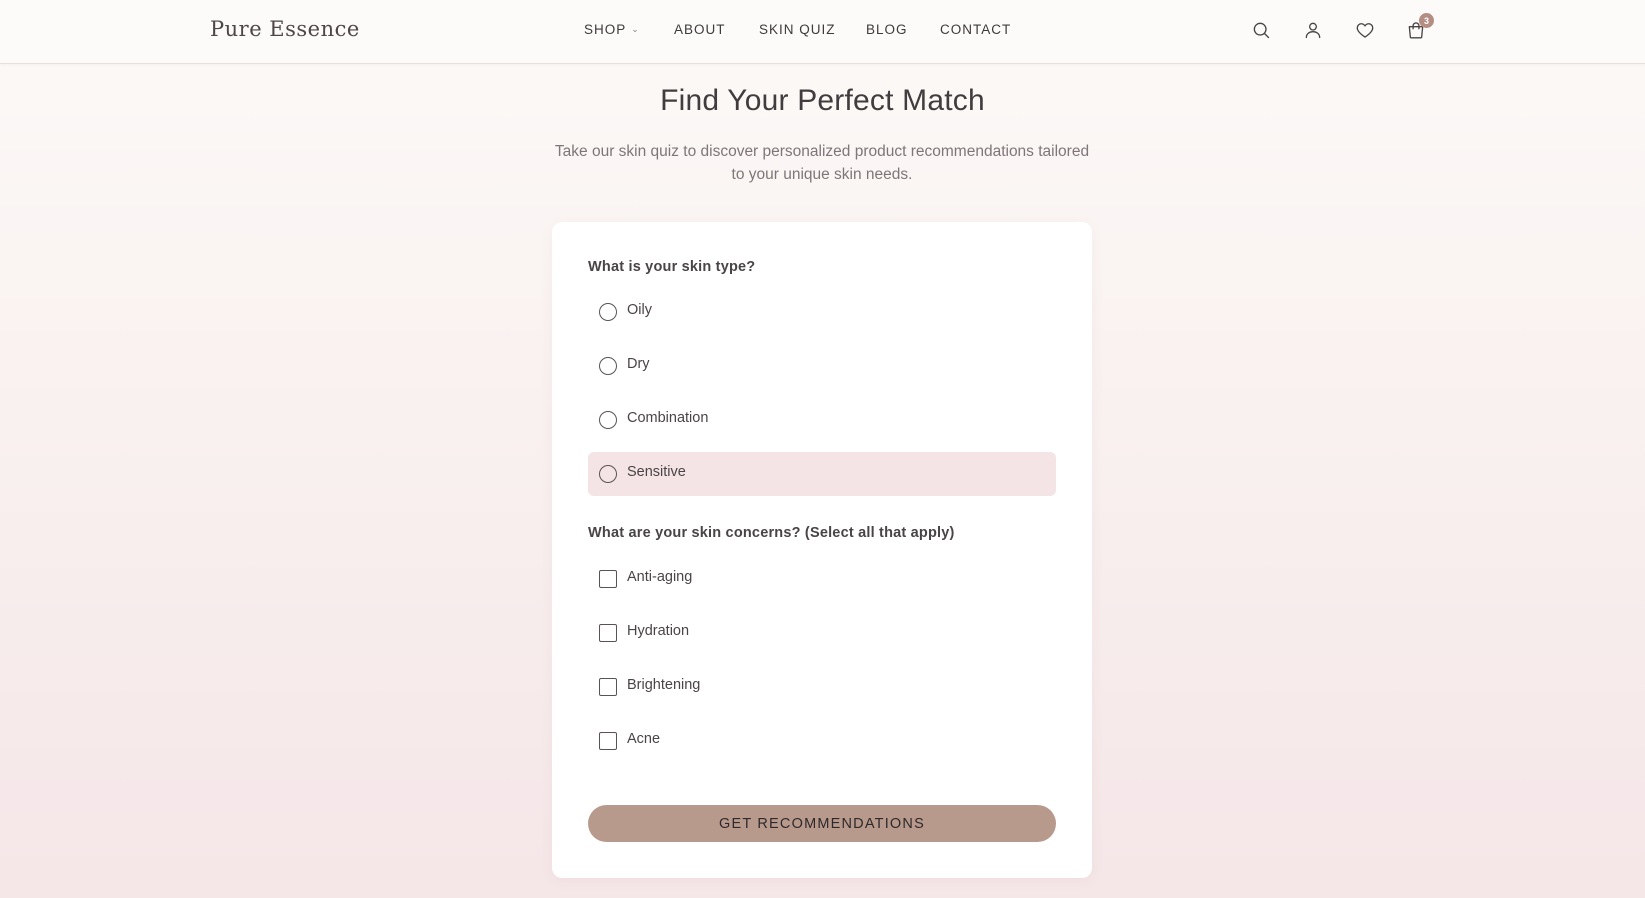  I want to click on nav-item-skin-quiz: SKIN QUIZ, so click(797, 29).